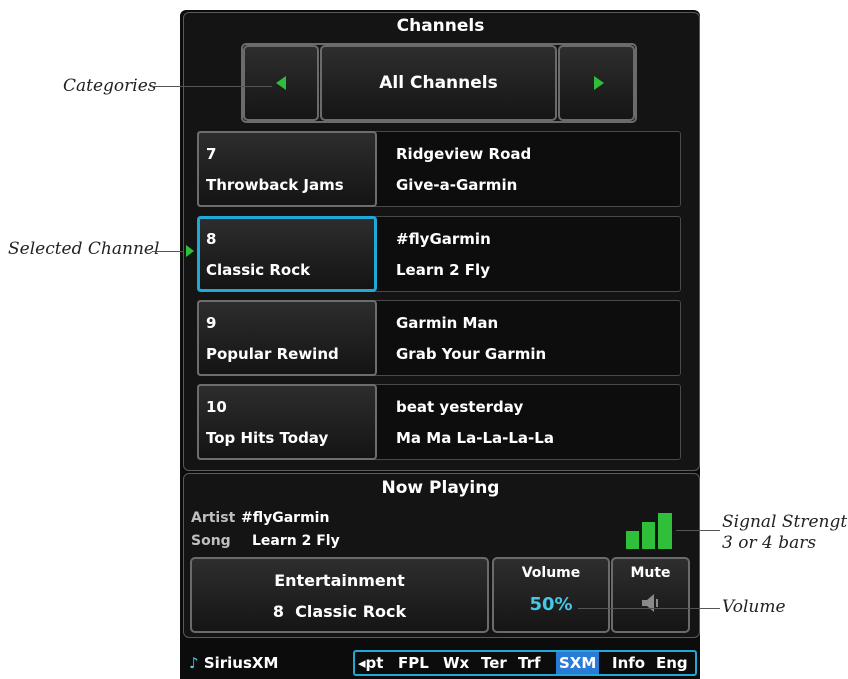 The width and height of the screenshot is (848, 679). I want to click on now-playing-channel-button: Entertainment 8 Classic Rock, so click(339, 595).